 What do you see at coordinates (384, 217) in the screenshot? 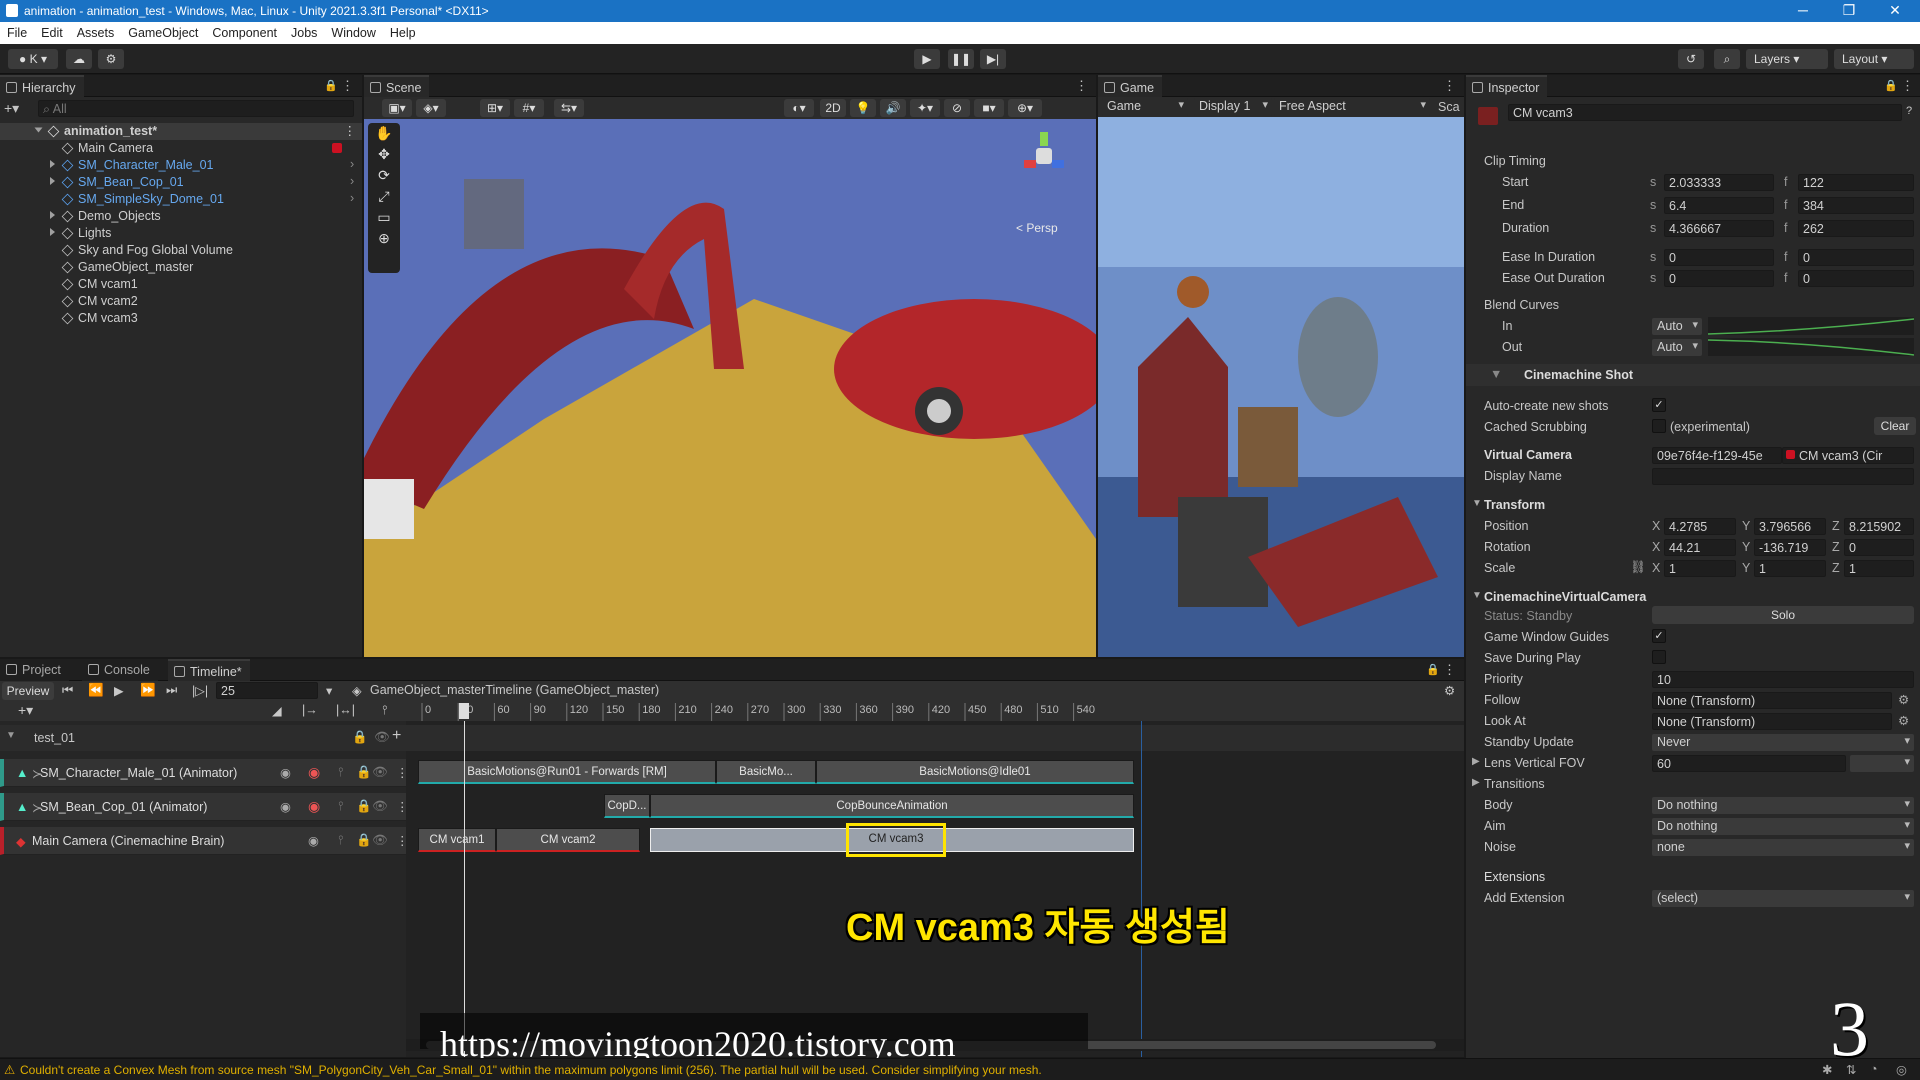
I see `rect-tool-icon: ▭` at bounding box center [384, 217].